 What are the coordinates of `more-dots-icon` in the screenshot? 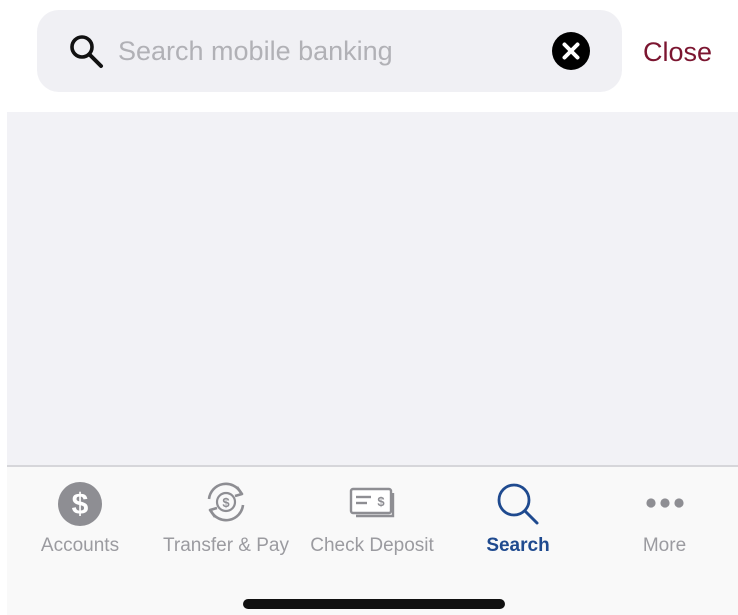 It's located at (664, 503).